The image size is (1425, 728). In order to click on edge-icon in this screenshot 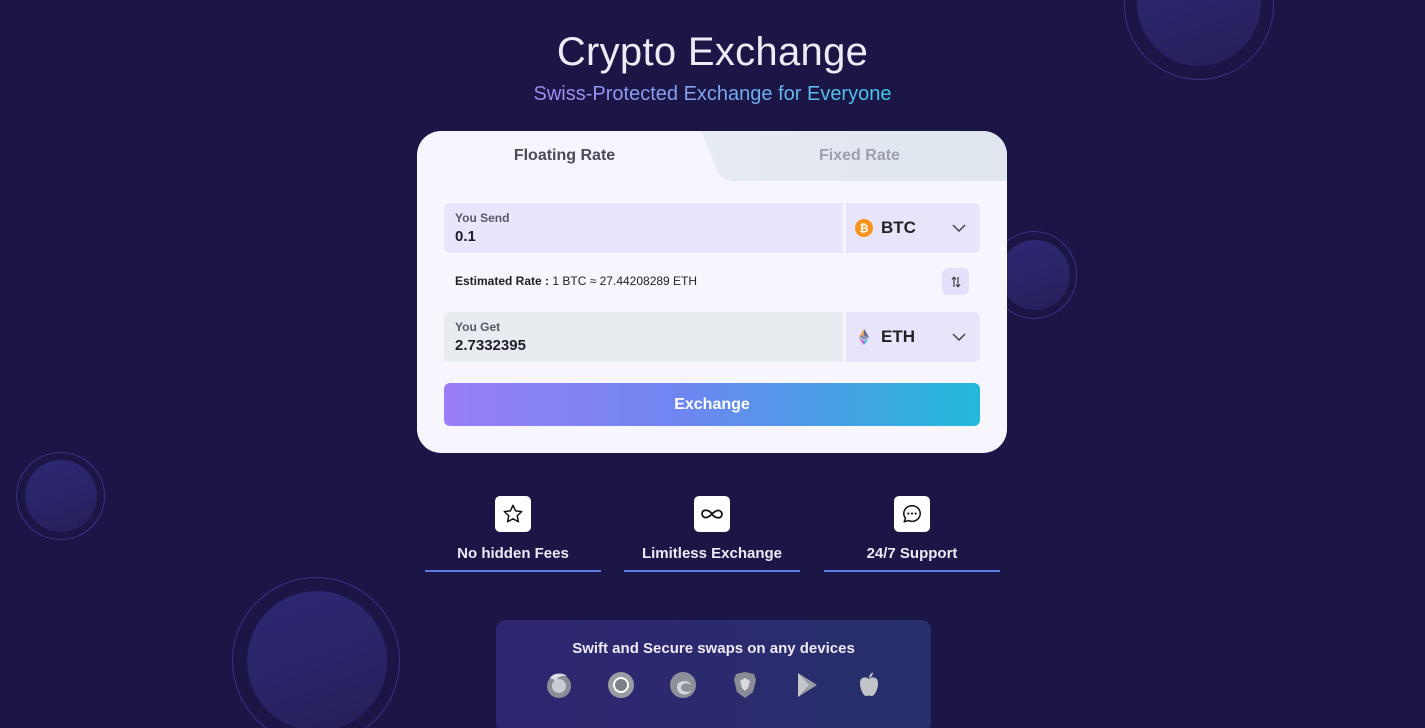, I will do `click(683, 685)`.